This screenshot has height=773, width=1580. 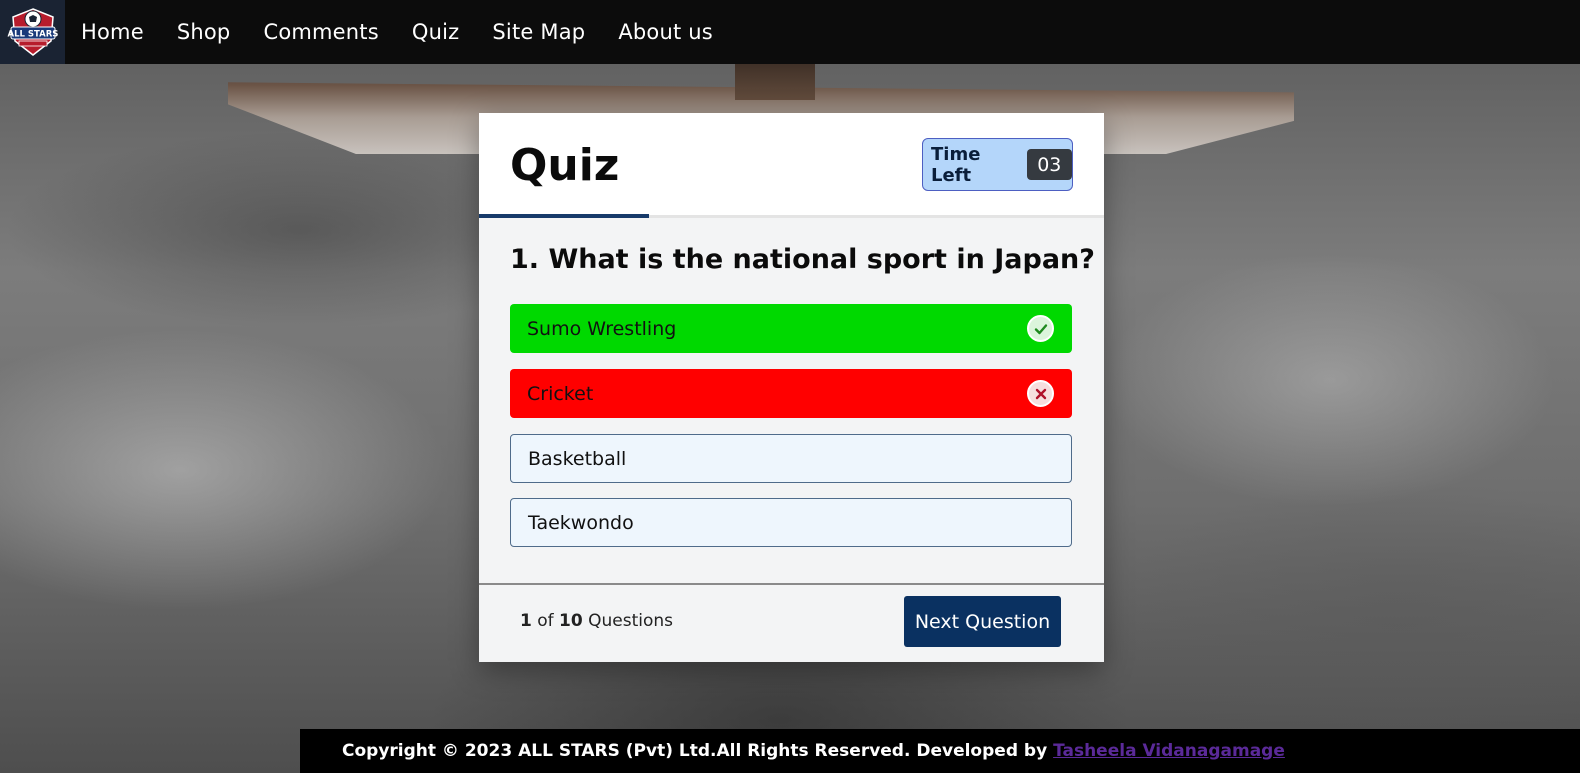 What do you see at coordinates (577, 458) in the screenshot?
I see `option-label: Basketball` at bounding box center [577, 458].